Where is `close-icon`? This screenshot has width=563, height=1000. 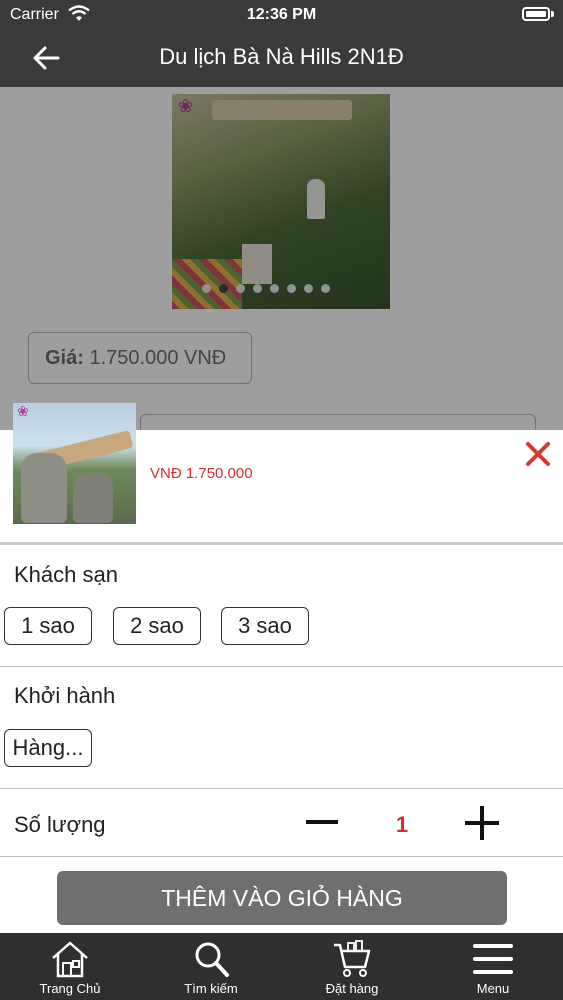 close-icon is located at coordinates (538, 454).